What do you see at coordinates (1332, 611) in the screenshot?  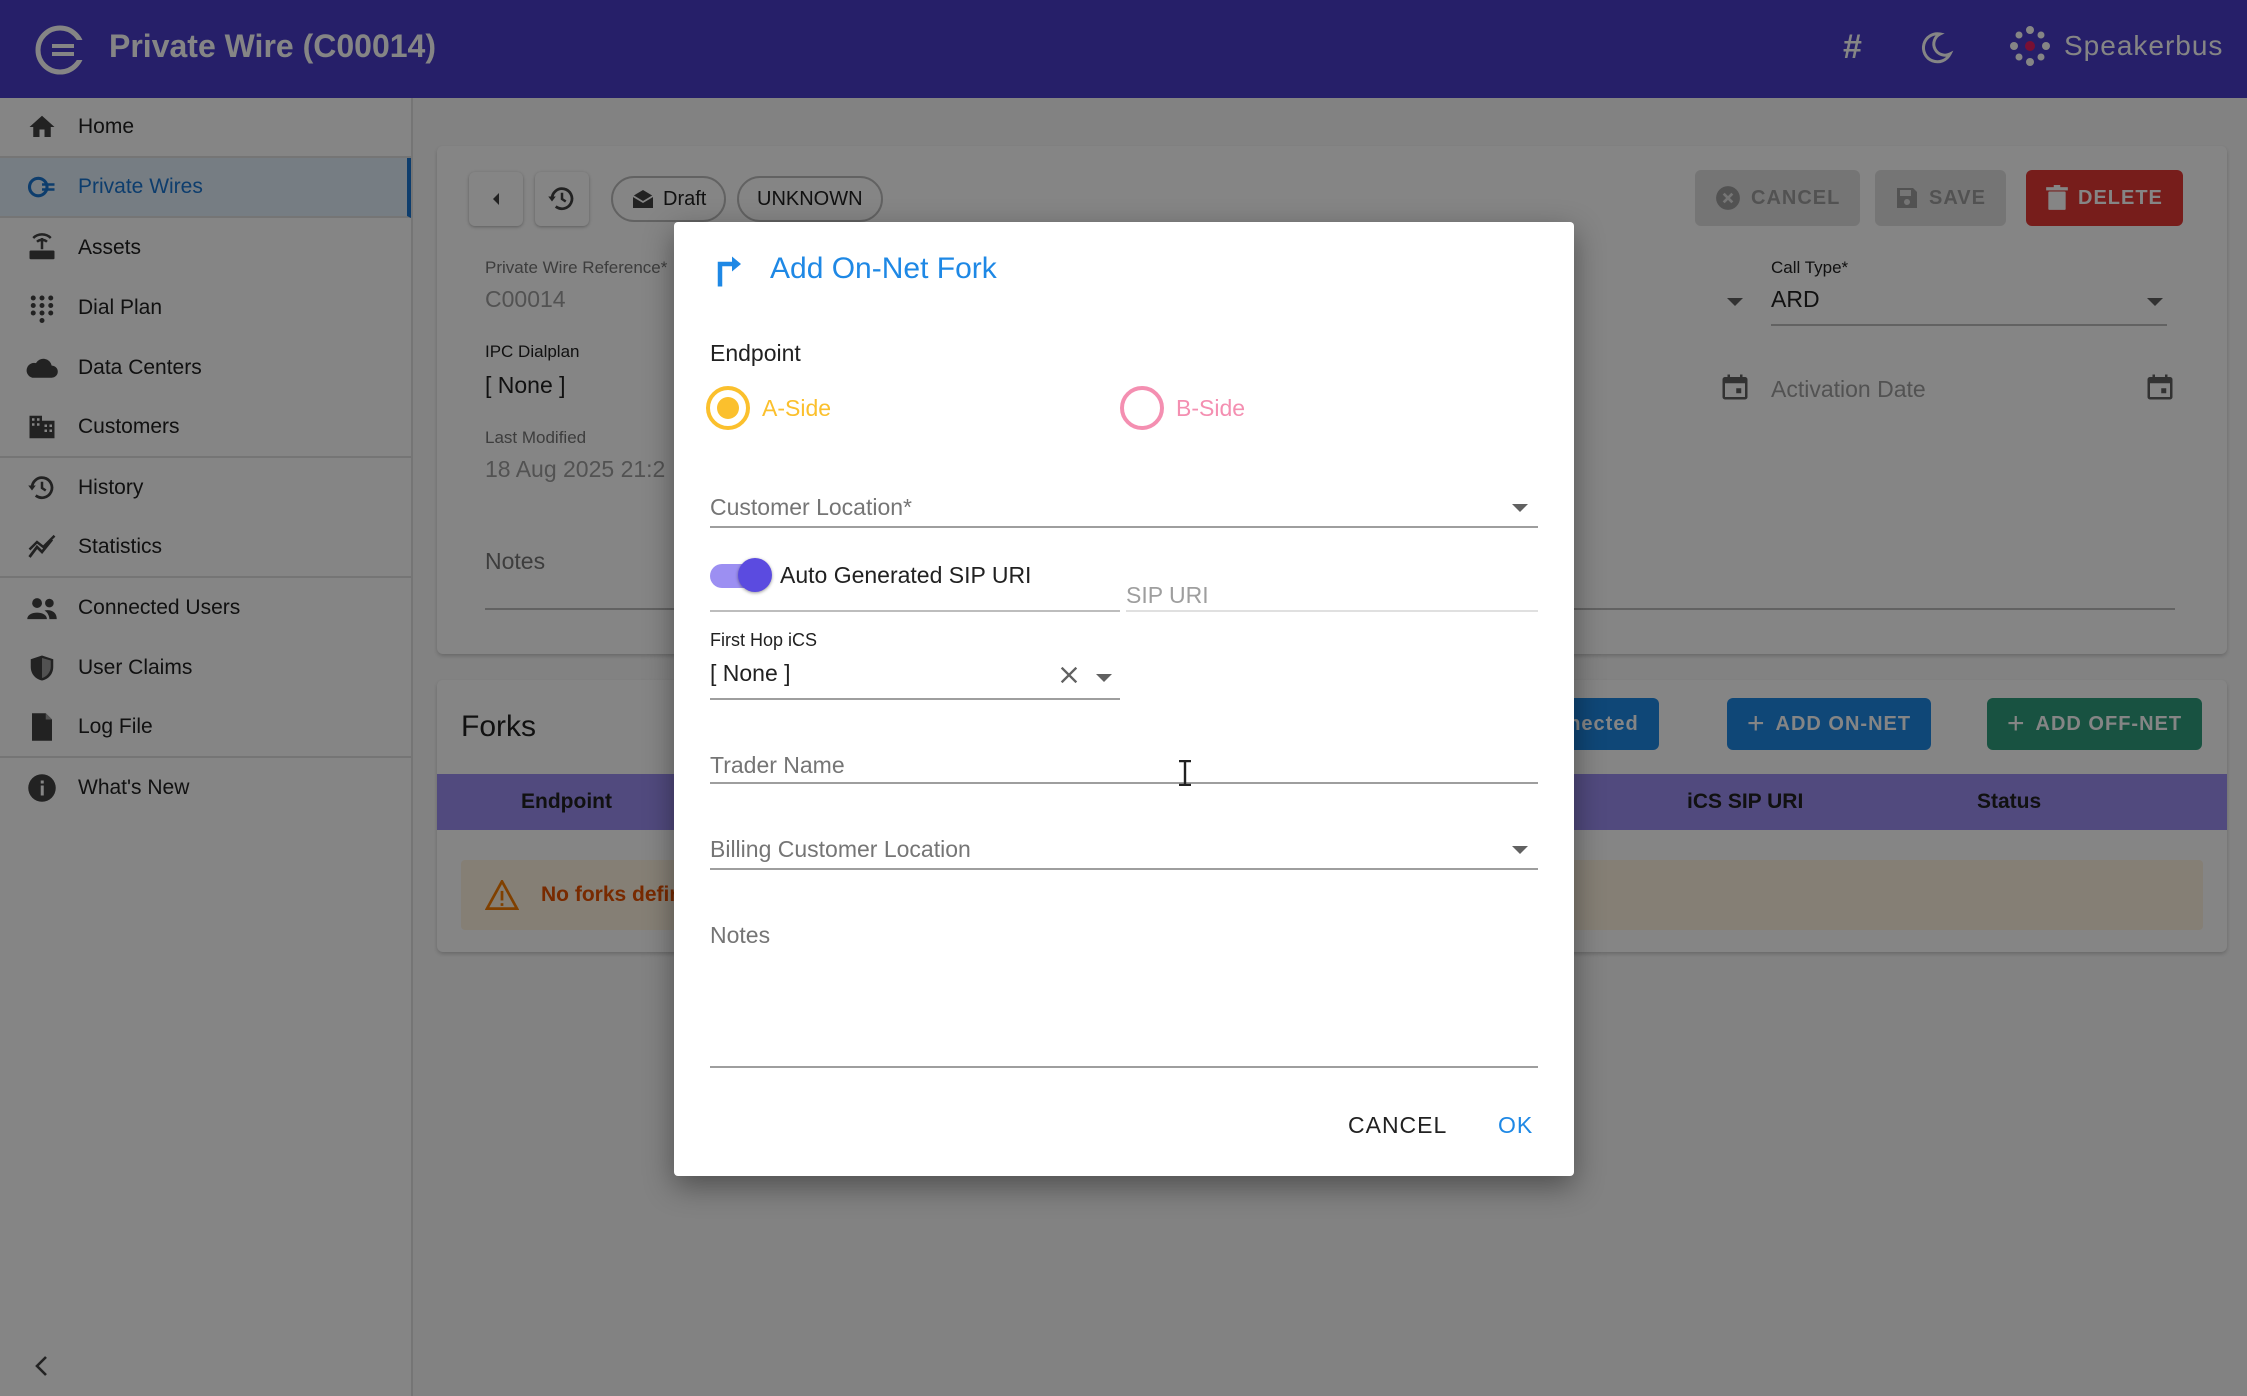 I see `sip-uri-underline` at bounding box center [1332, 611].